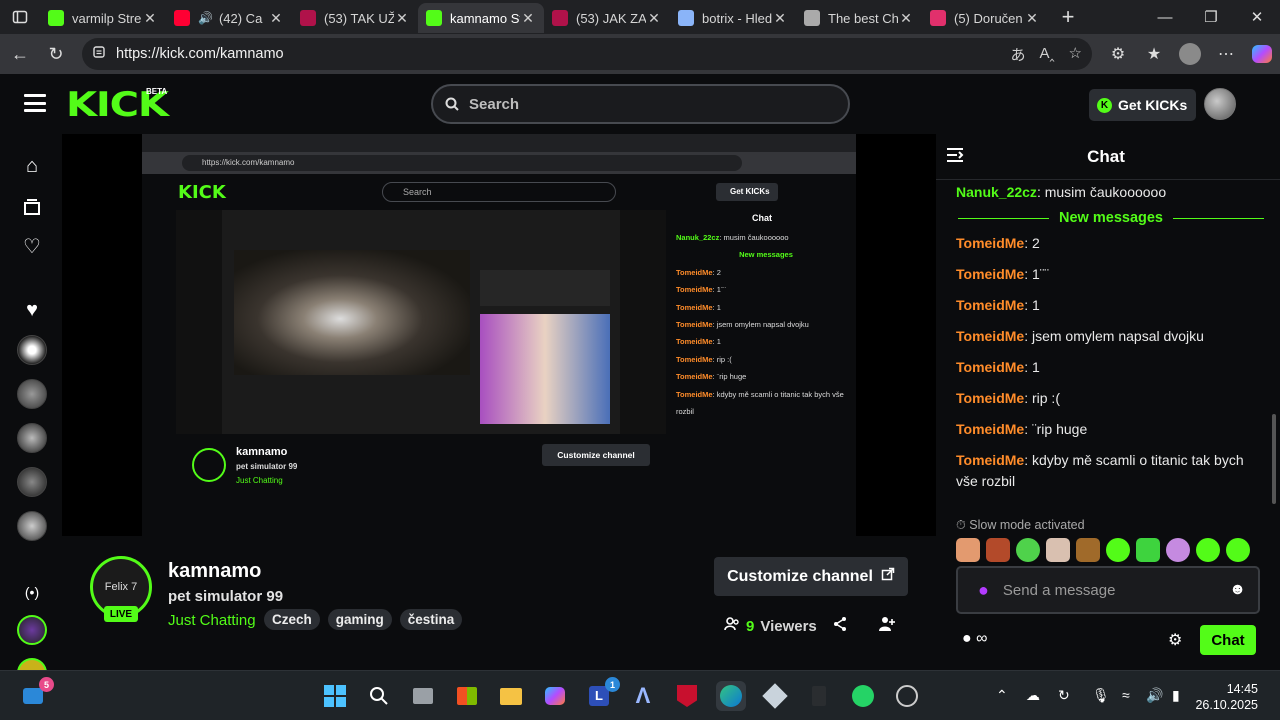 The height and width of the screenshot is (720, 1280). I want to click on minimize-button: —, so click(1165, 17).